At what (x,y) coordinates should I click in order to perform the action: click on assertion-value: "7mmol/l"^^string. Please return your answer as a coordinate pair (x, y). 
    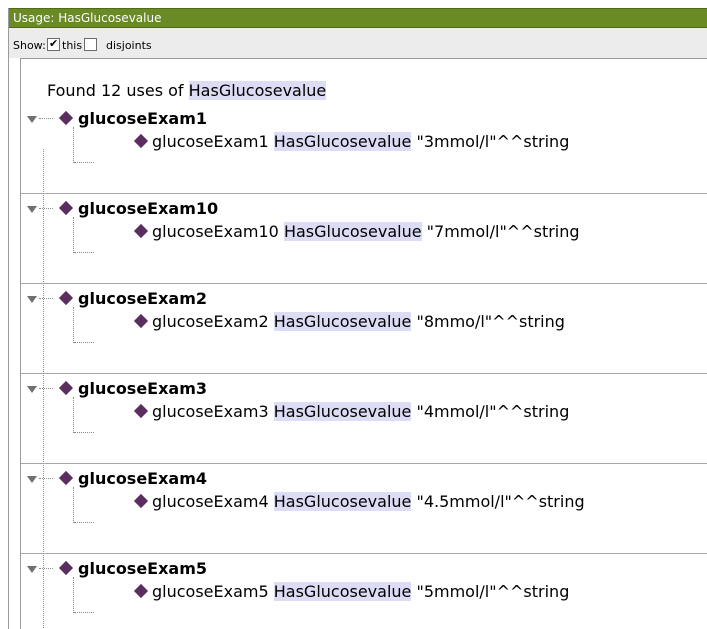
    Looking at the image, I should click on (503, 231).